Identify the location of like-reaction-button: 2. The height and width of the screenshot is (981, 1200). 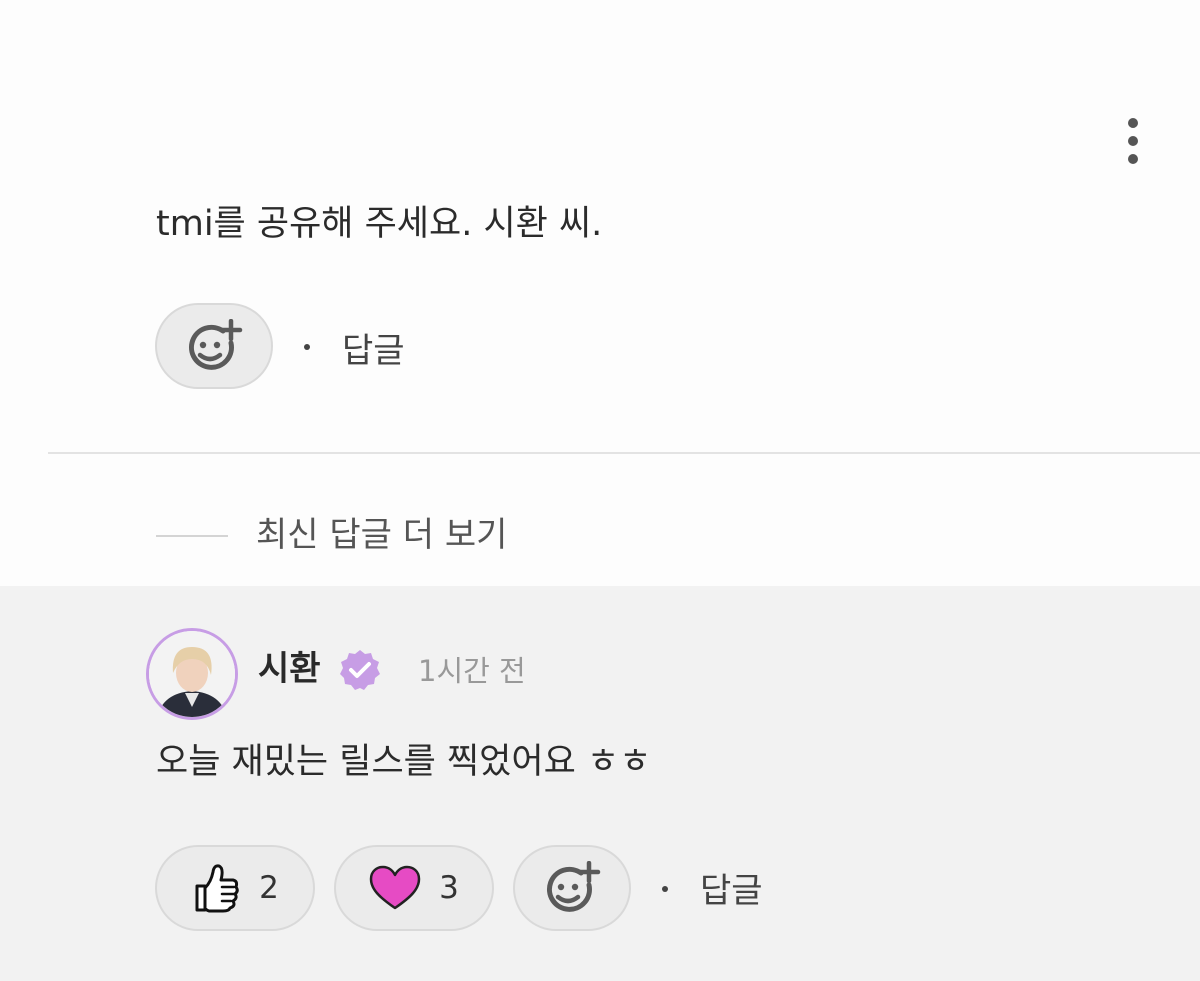
(235, 888).